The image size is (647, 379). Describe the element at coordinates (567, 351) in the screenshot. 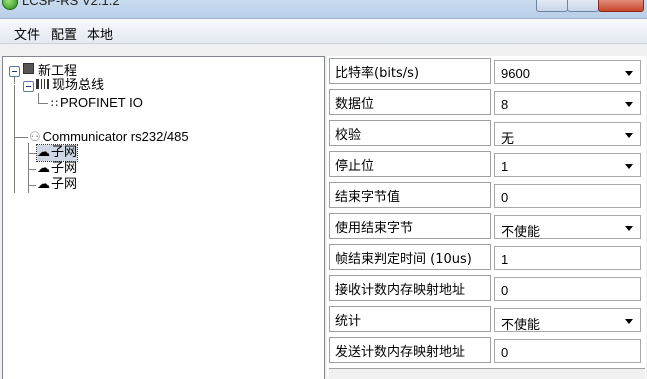

I see `tx-count-address-input: 0` at that location.